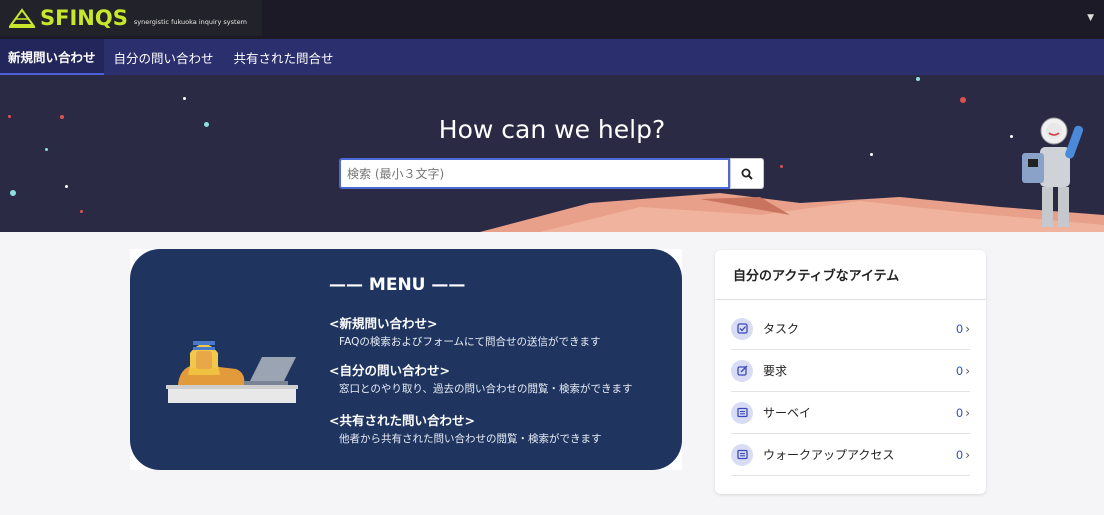  Describe the element at coordinates (22, 18) in the screenshot. I see `pyramid-logo-icon` at that location.